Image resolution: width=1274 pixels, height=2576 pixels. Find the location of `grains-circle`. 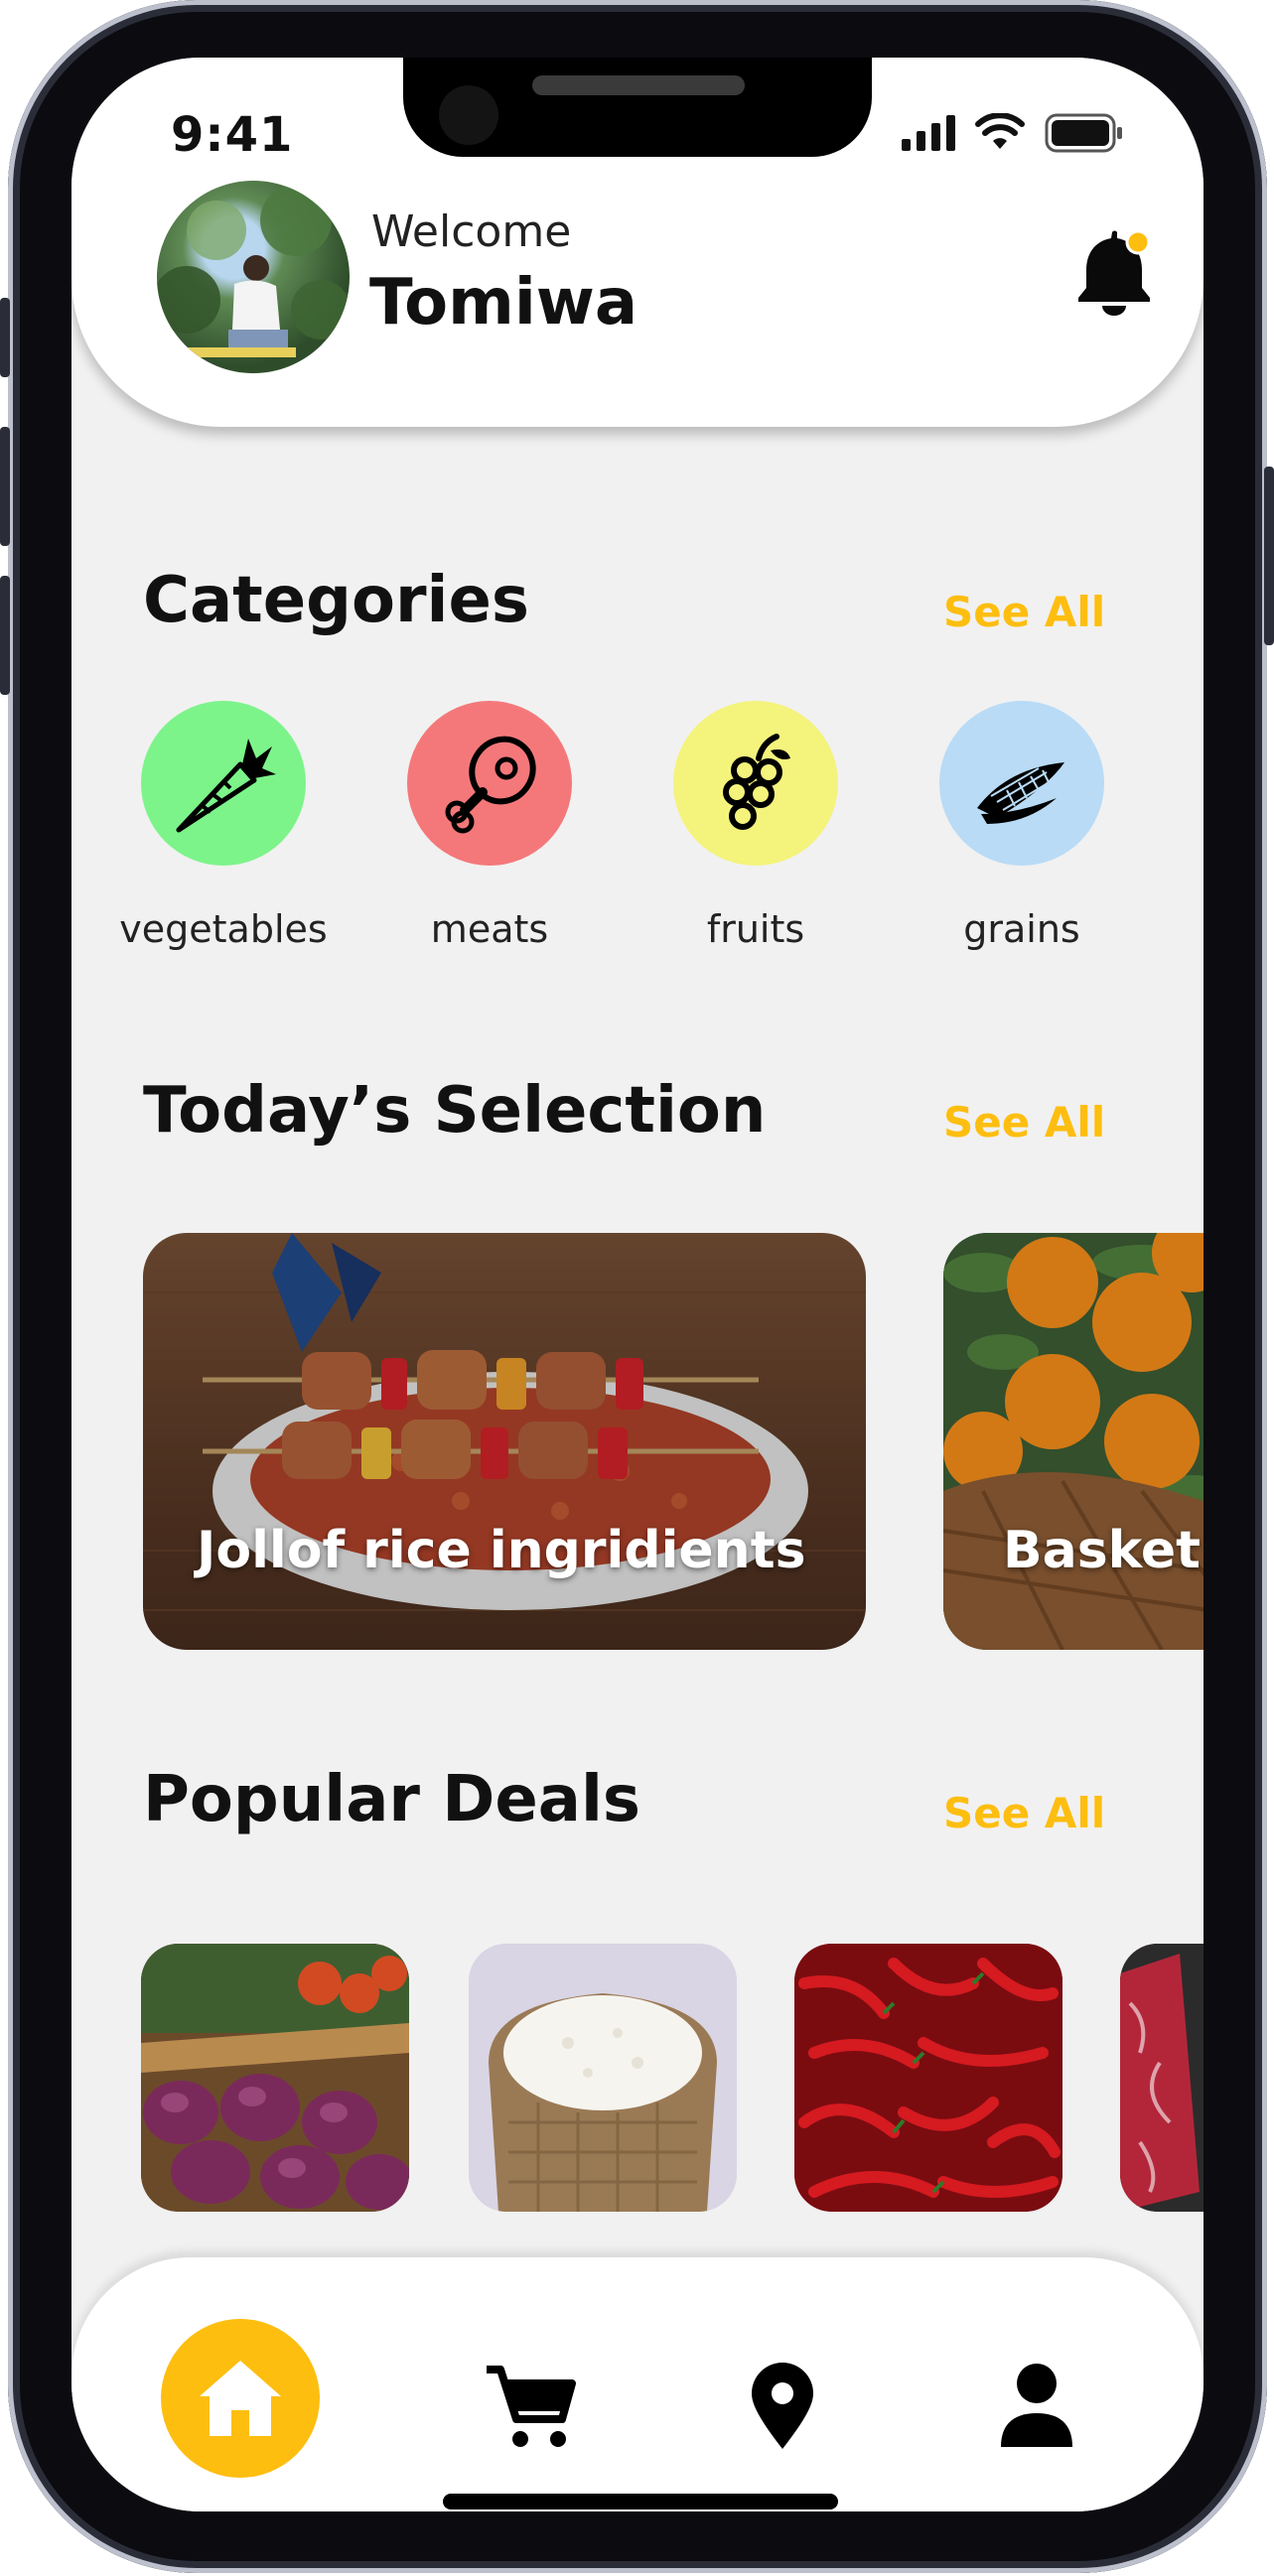

grains-circle is located at coordinates (1021, 784).